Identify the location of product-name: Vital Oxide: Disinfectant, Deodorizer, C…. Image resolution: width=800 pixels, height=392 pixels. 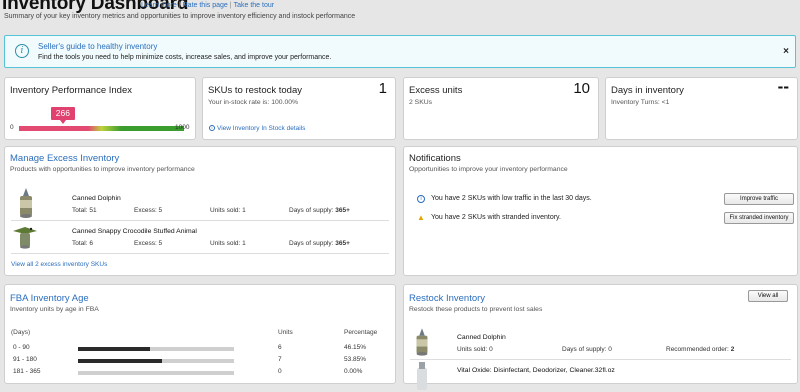
(536, 370).